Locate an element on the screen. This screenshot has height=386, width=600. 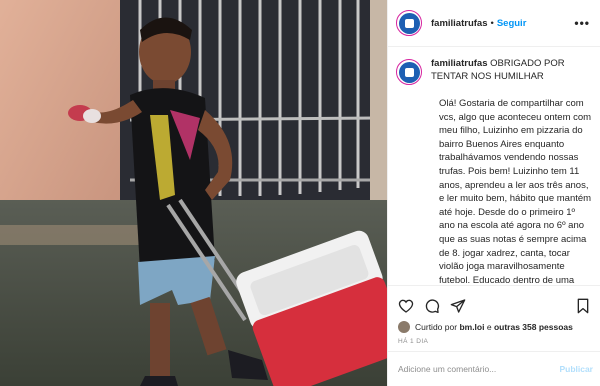
post-timestamp: HÁ 1 DIA is located at coordinates (494, 343).